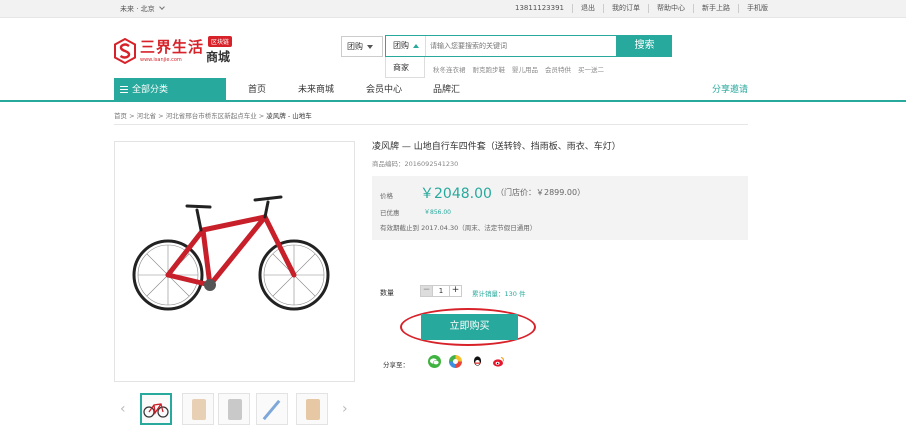  I want to click on location-selector: 未来 · 北京, so click(142, 9).